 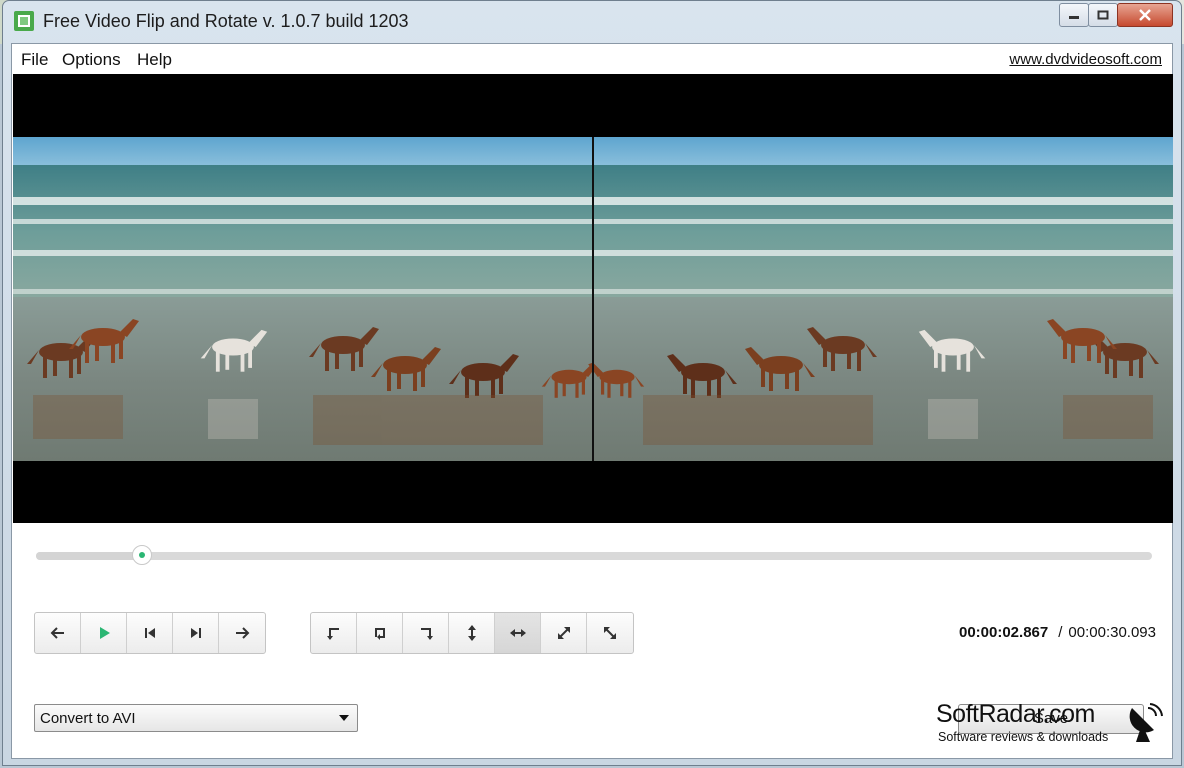 I want to click on app-icon, so click(x=24, y=21).